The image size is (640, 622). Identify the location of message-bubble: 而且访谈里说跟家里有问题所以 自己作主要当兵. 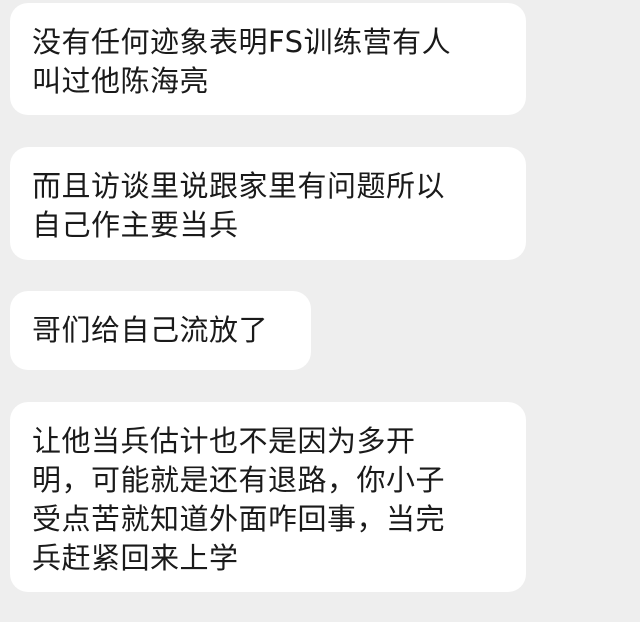
(268, 203).